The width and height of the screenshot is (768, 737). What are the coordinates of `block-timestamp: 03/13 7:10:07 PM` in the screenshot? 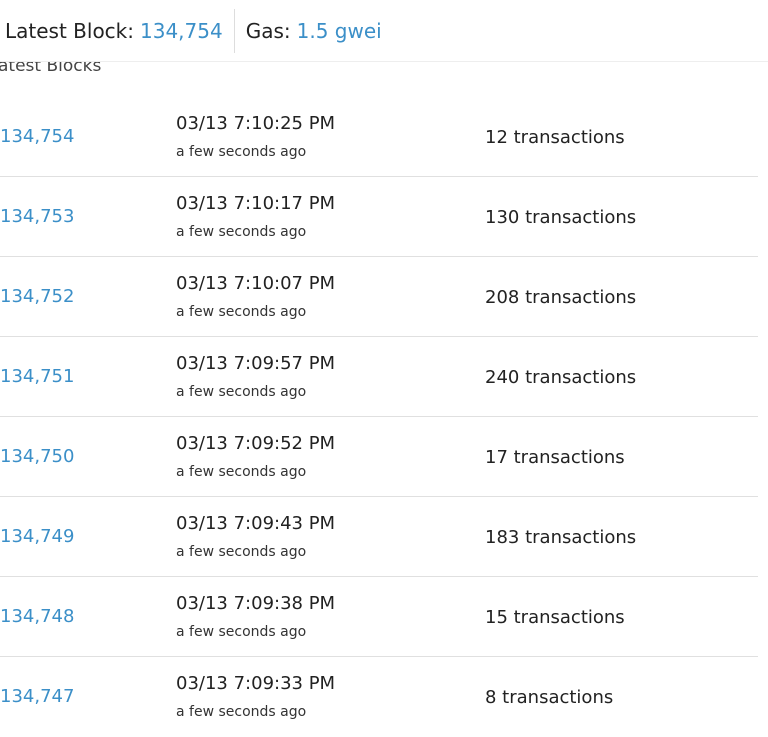 It's located at (256, 283).